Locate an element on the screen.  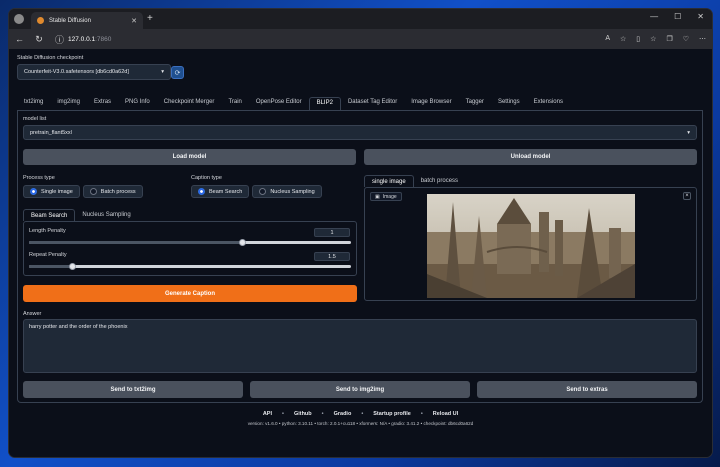
checkpoint-label: Stable Diffusion checkpoint is located at coordinates (50, 58).